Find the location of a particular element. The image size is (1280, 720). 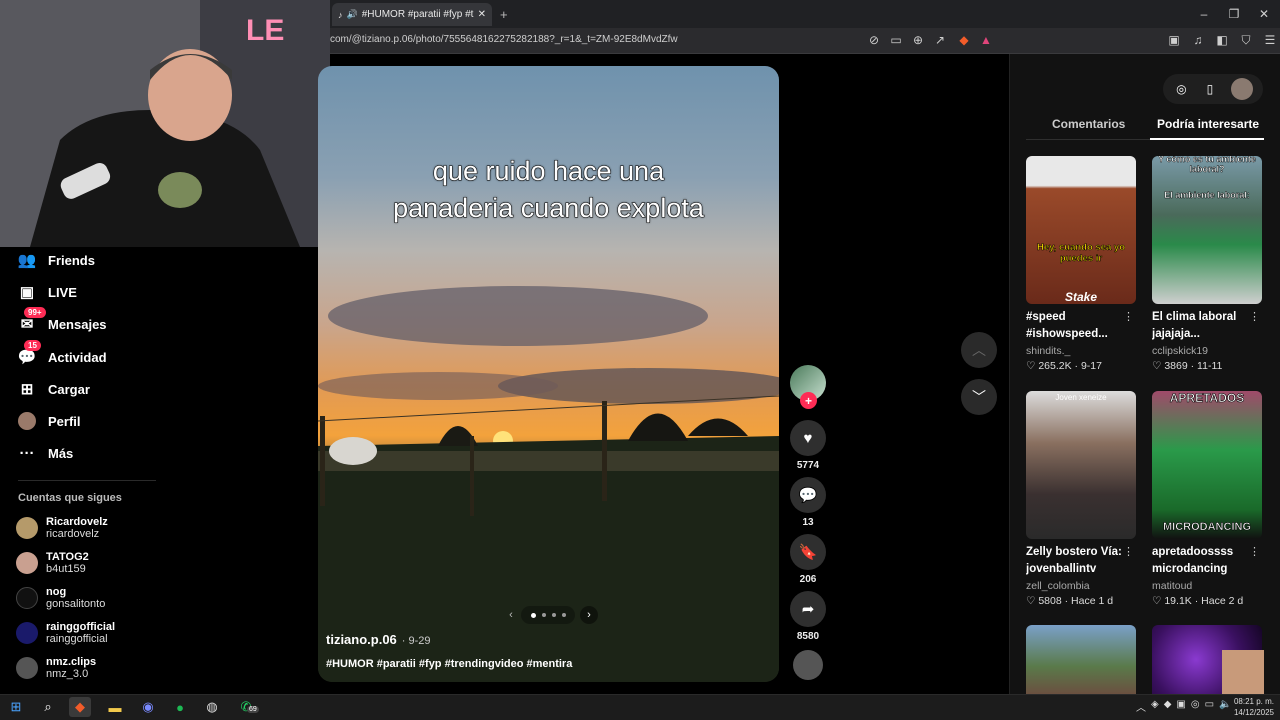

follow-plus-icon: + is located at coordinates (808, 400).